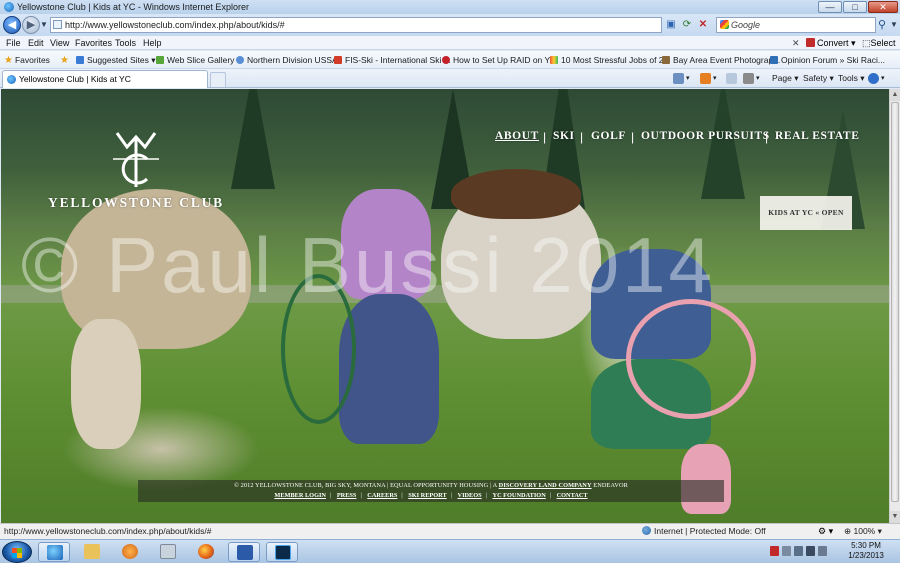  Describe the element at coordinates (368, 265) in the screenshot. I see `copyright-watermark: © Paul Bussi 2014` at that location.